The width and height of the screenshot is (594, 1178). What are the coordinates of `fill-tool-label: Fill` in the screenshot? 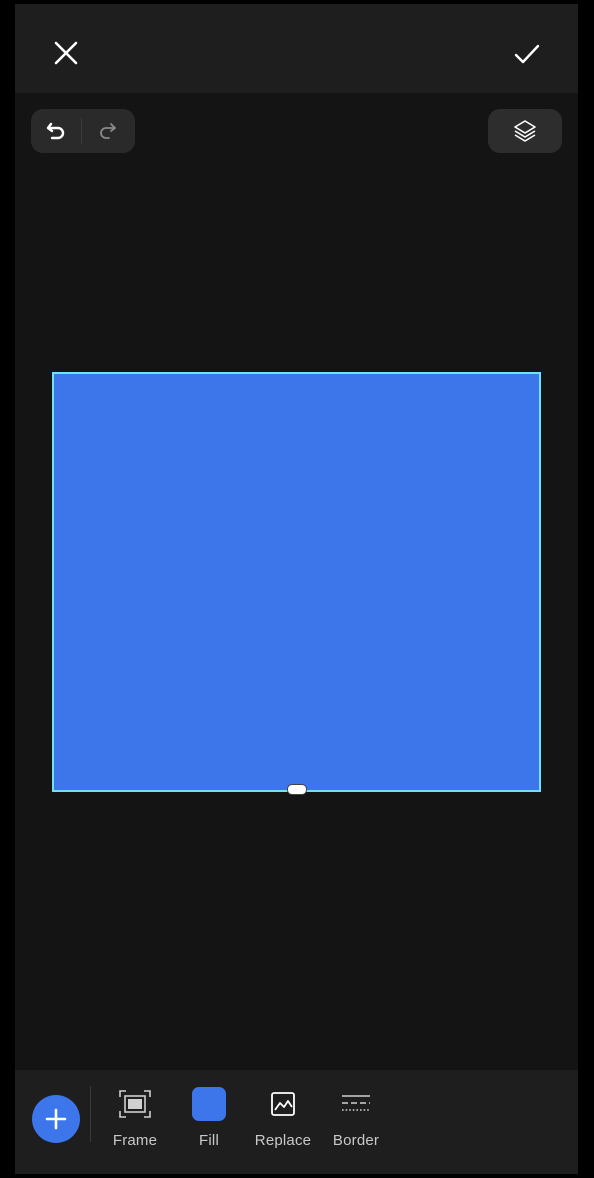 It's located at (209, 1140).